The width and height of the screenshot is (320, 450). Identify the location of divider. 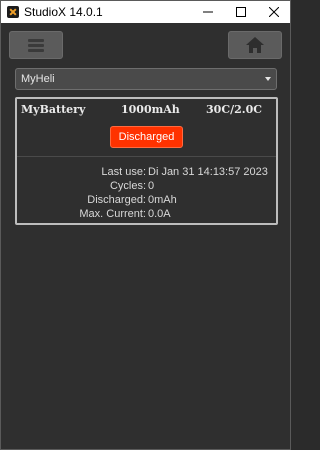
(146, 156).